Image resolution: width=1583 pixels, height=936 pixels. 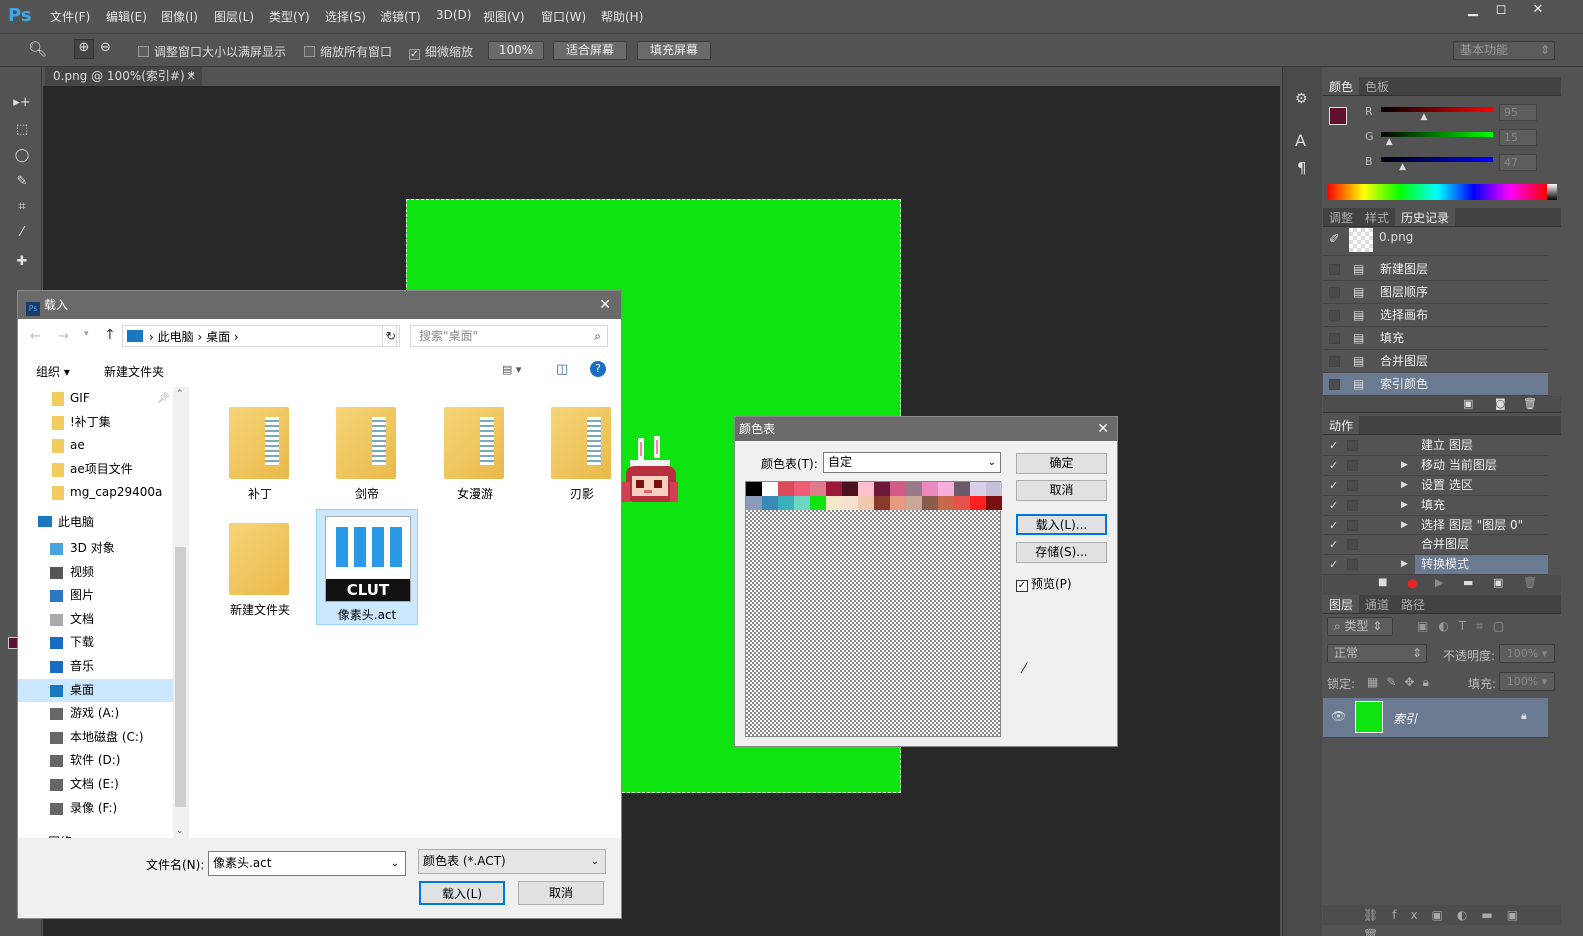 I want to click on zoom-100-button: 100%, so click(x=516, y=50).